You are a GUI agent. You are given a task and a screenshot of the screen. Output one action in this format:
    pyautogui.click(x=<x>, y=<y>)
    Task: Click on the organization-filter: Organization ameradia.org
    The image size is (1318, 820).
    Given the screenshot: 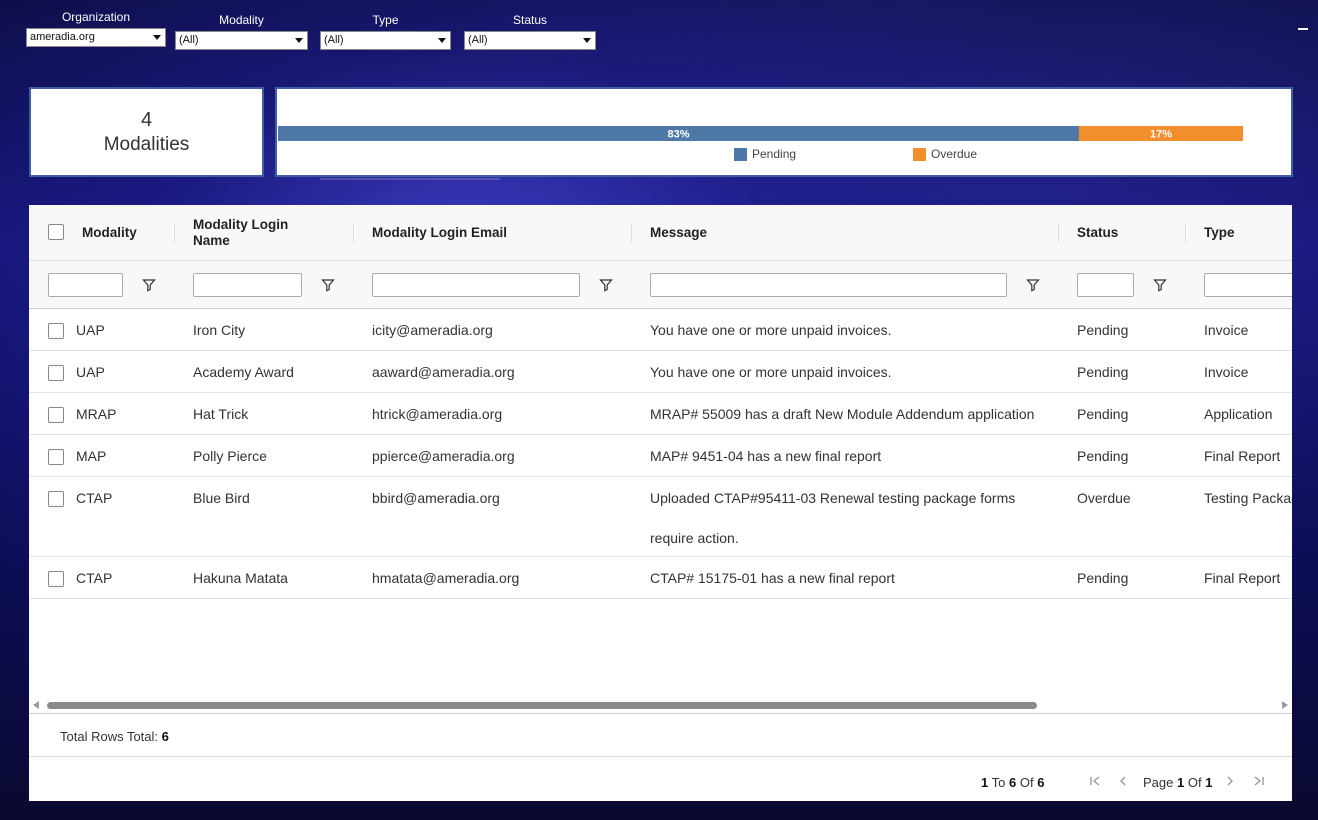 What is the action you would take?
    pyautogui.click(x=96, y=28)
    